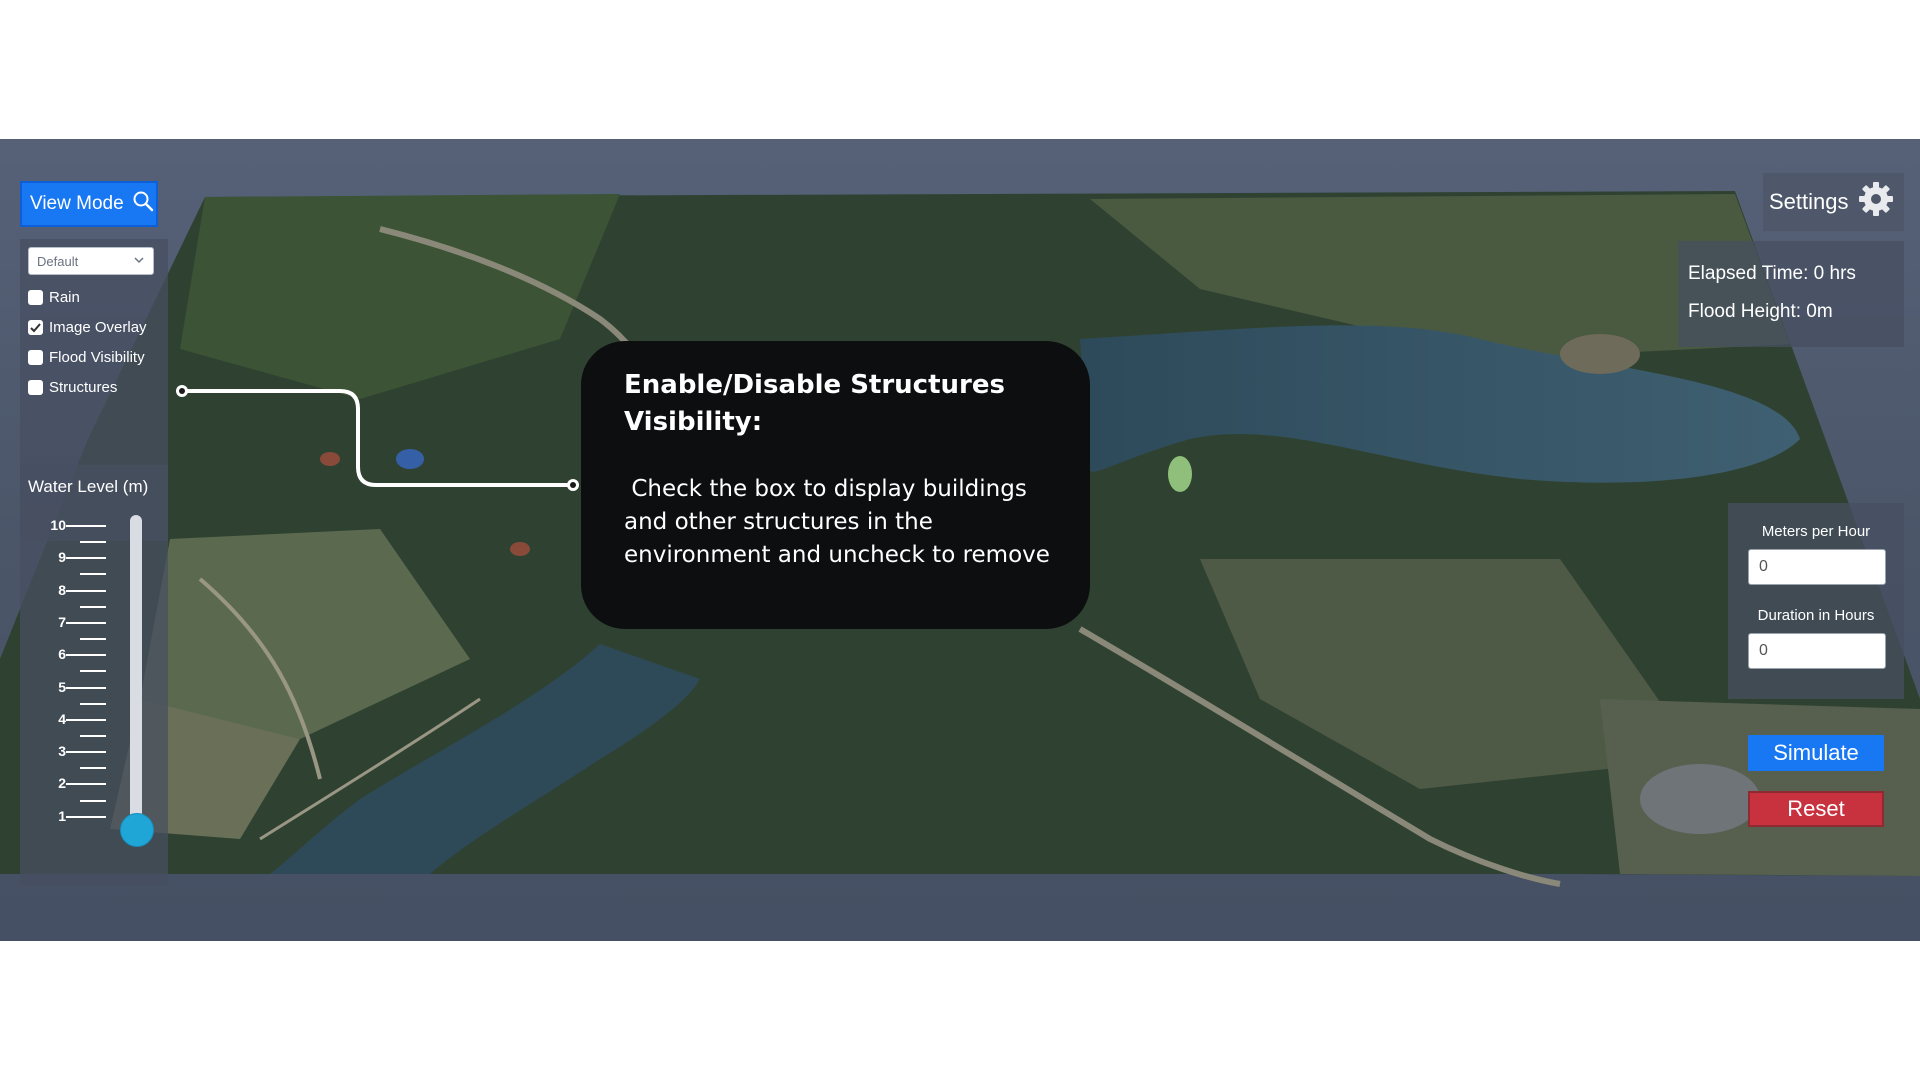 The width and height of the screenshot is (1920, 1080). I want to click on rain-label: Rain, so click(64, 297).